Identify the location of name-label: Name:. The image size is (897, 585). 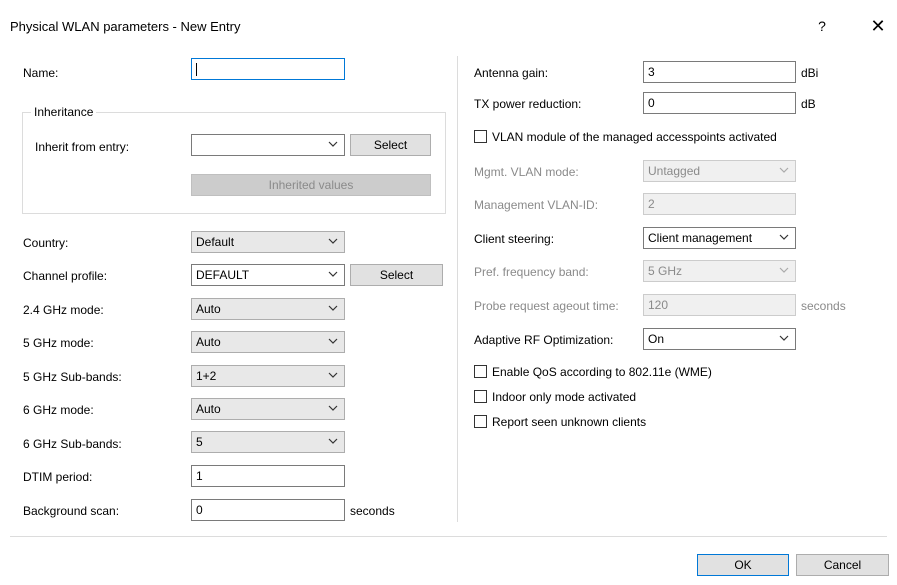
(41, 73).